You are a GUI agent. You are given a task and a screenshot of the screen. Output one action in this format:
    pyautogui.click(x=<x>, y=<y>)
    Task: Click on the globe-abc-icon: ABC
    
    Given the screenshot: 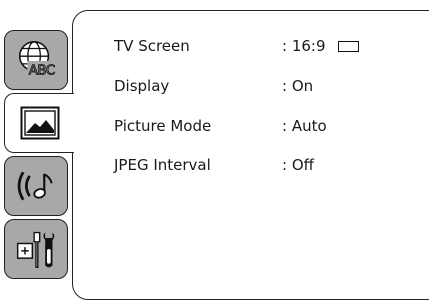 What is the action you would take?
    pyautogui.click(x=36, y=60)
    